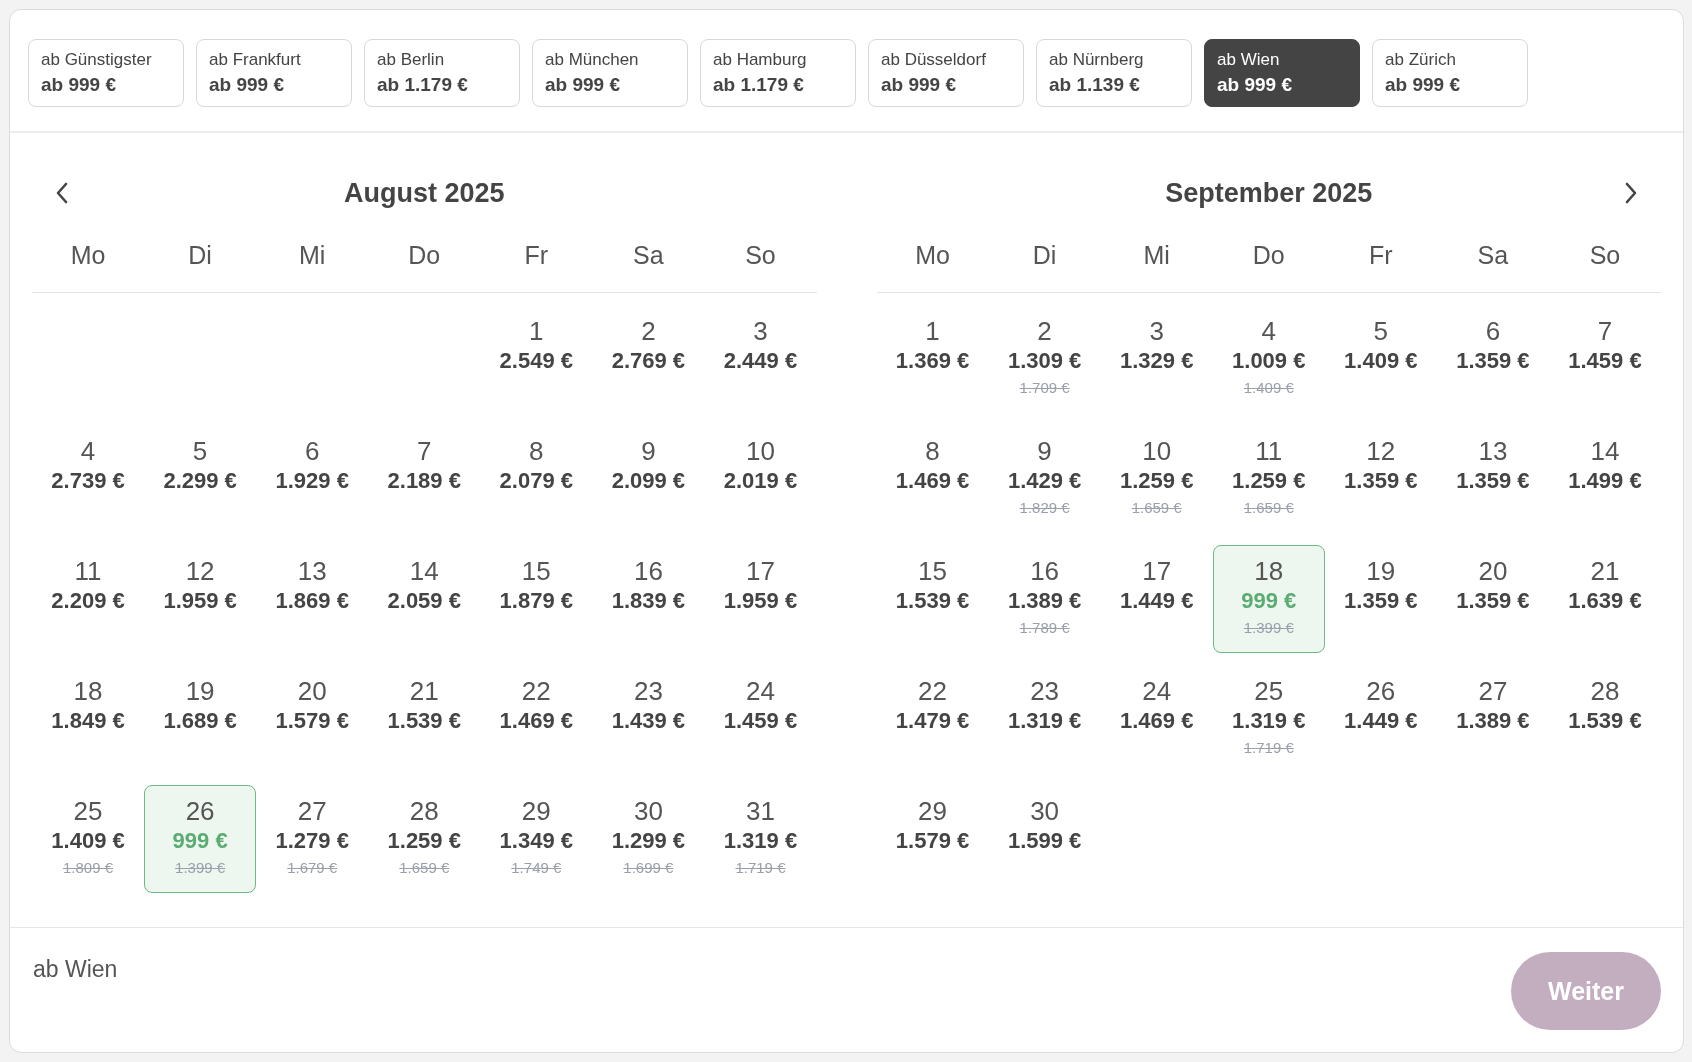 This screenshot has height=1062, width=1692. Describe the element at coordinates (1380, 359) in the screenshot. I see `day-cell: 5 1.409 €` at that location.